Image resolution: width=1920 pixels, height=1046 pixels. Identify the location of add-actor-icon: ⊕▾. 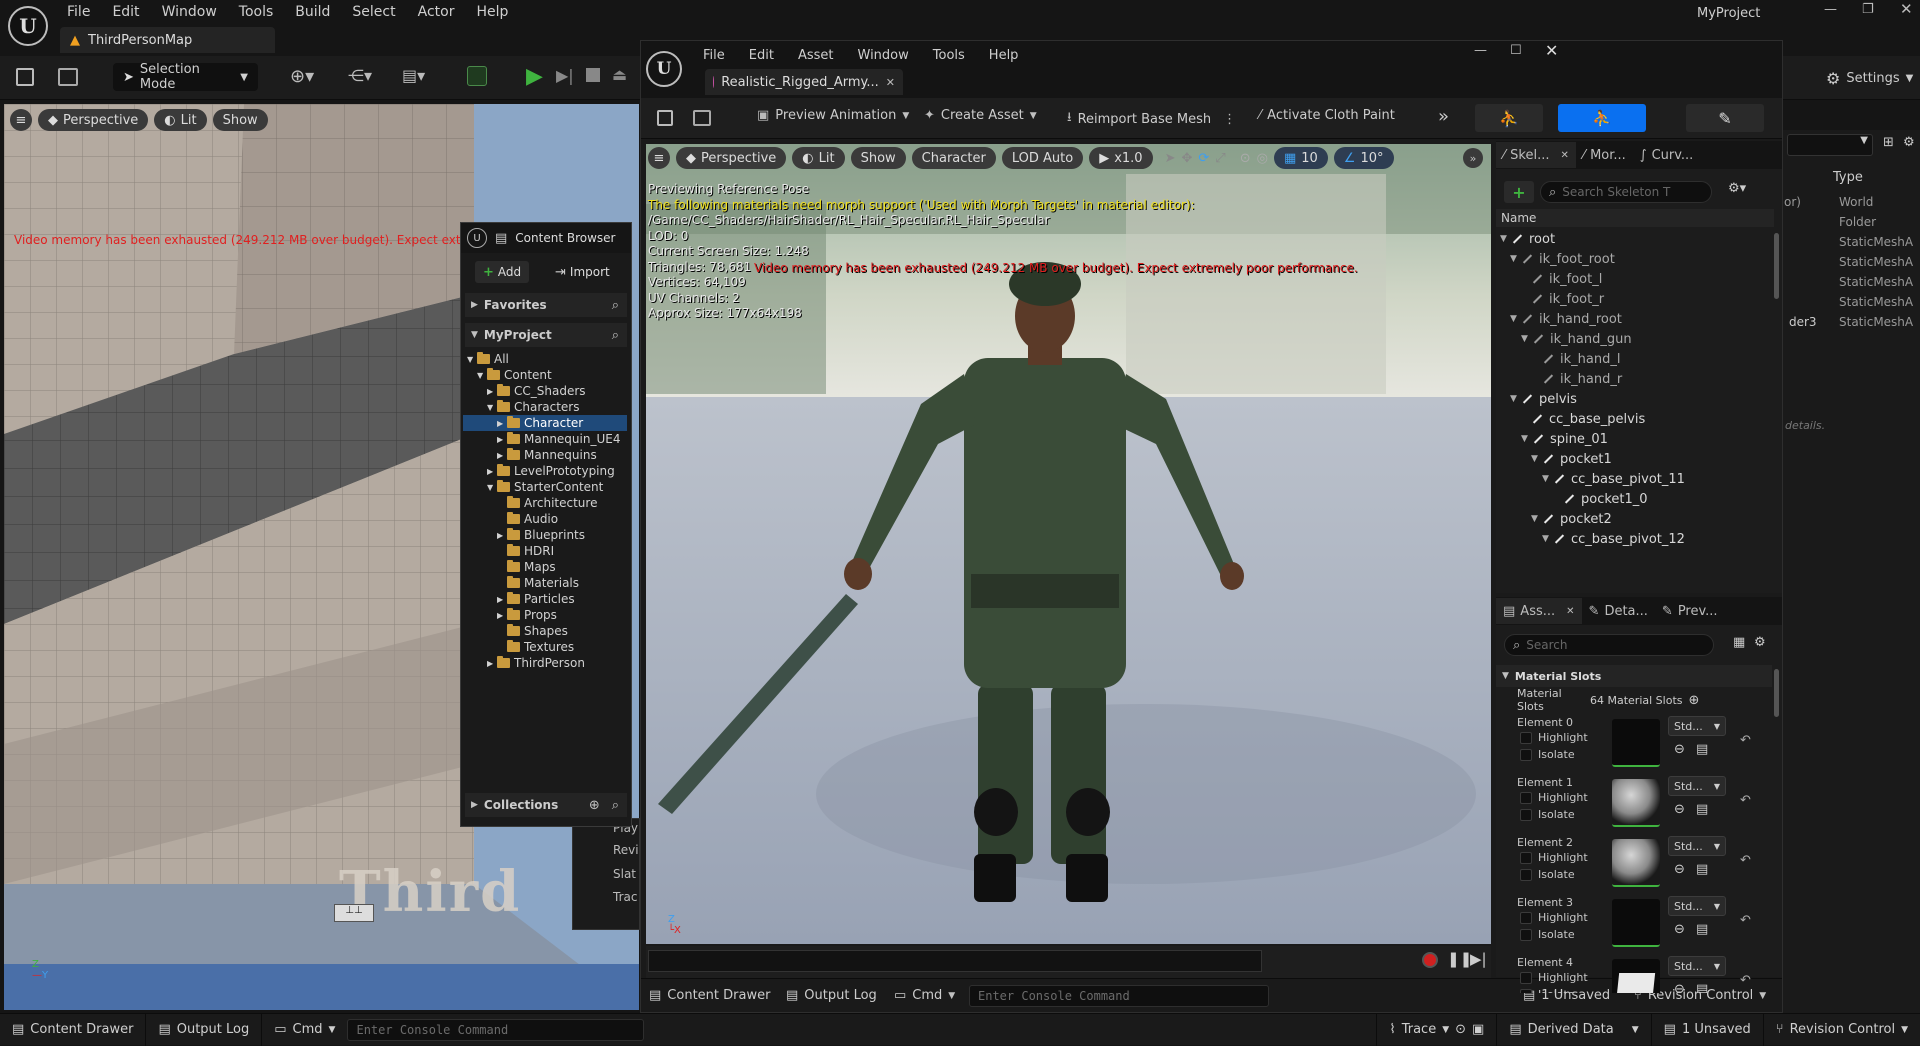
(302, 76).